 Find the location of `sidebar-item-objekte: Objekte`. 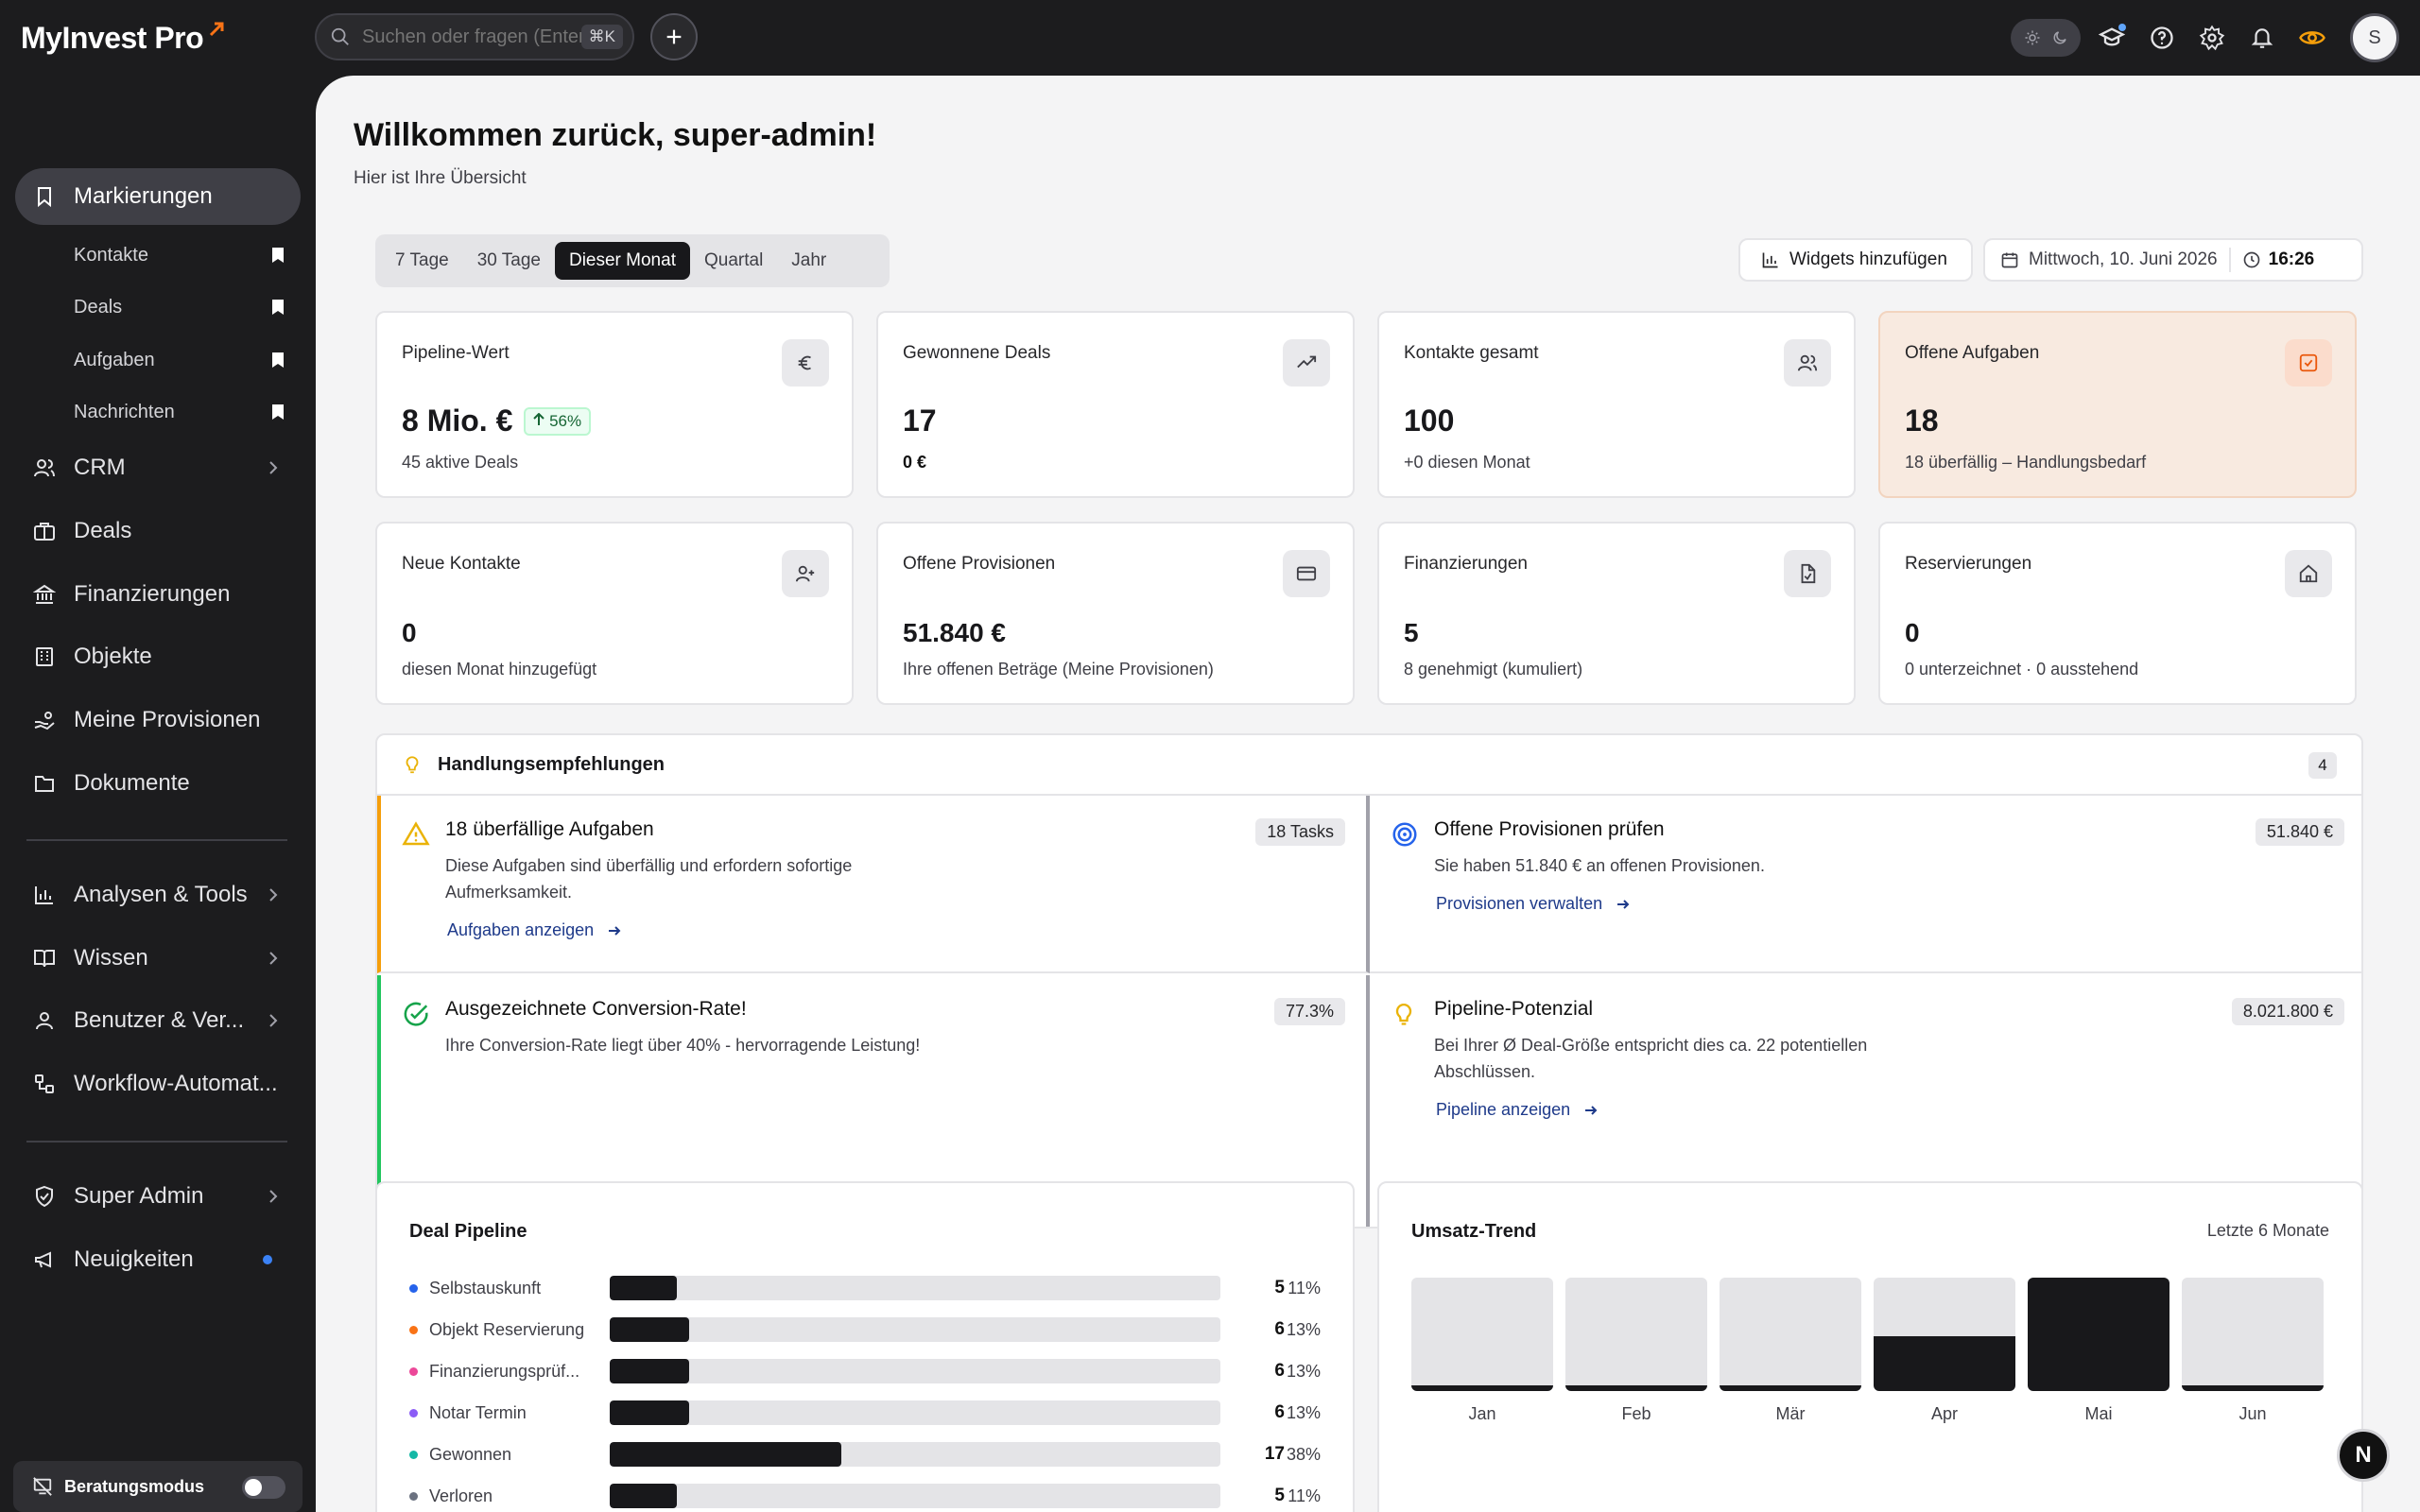

sidebar-item-objekte: Objekte is located at coordinates (158, 656).